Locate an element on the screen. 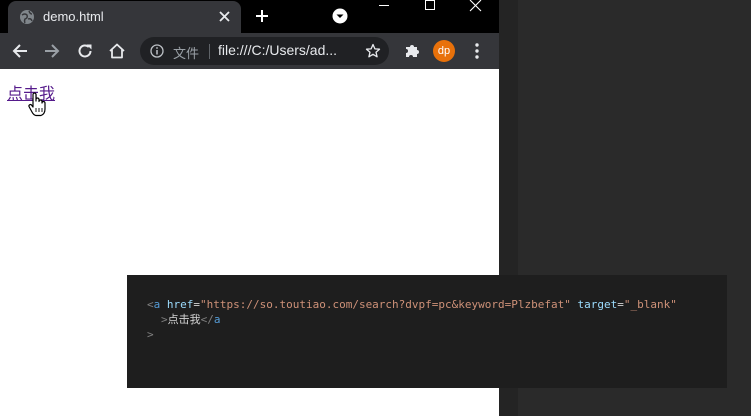 Image resolution: width=751 pixels, height=416 pixels. target-value: "_blank" is located at coordinates (650, 304).